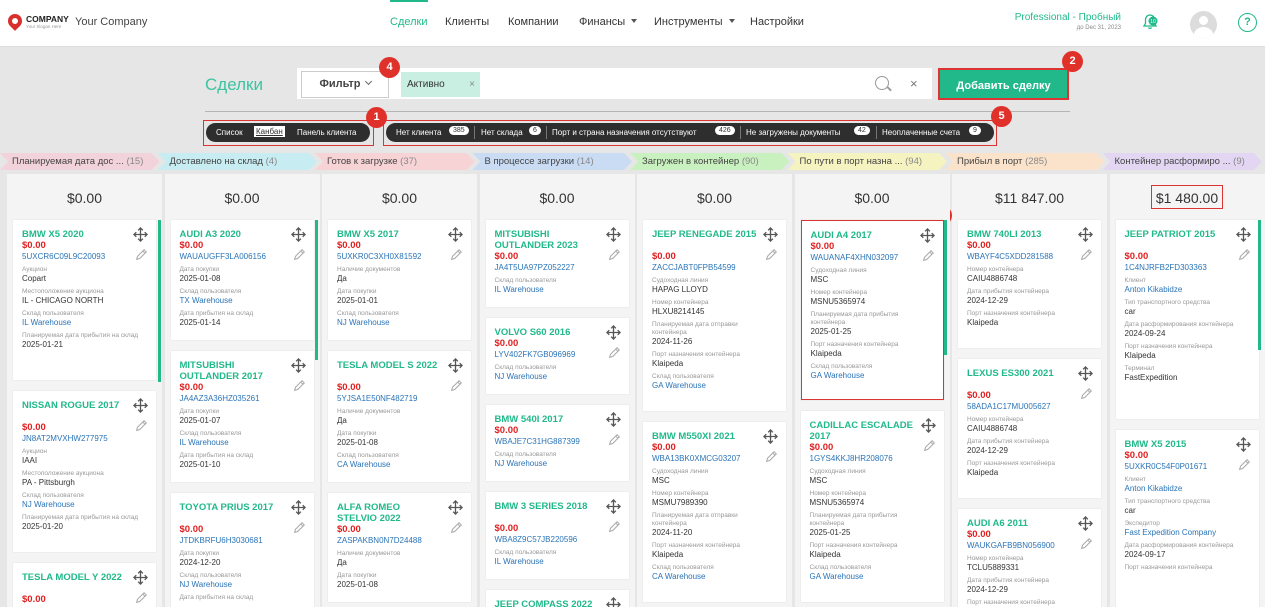  What do you see at coordinates (1068, 17) in the screenshot?
I see `plan-label: Professional - Пробный` at bounding box center [1068, 17].